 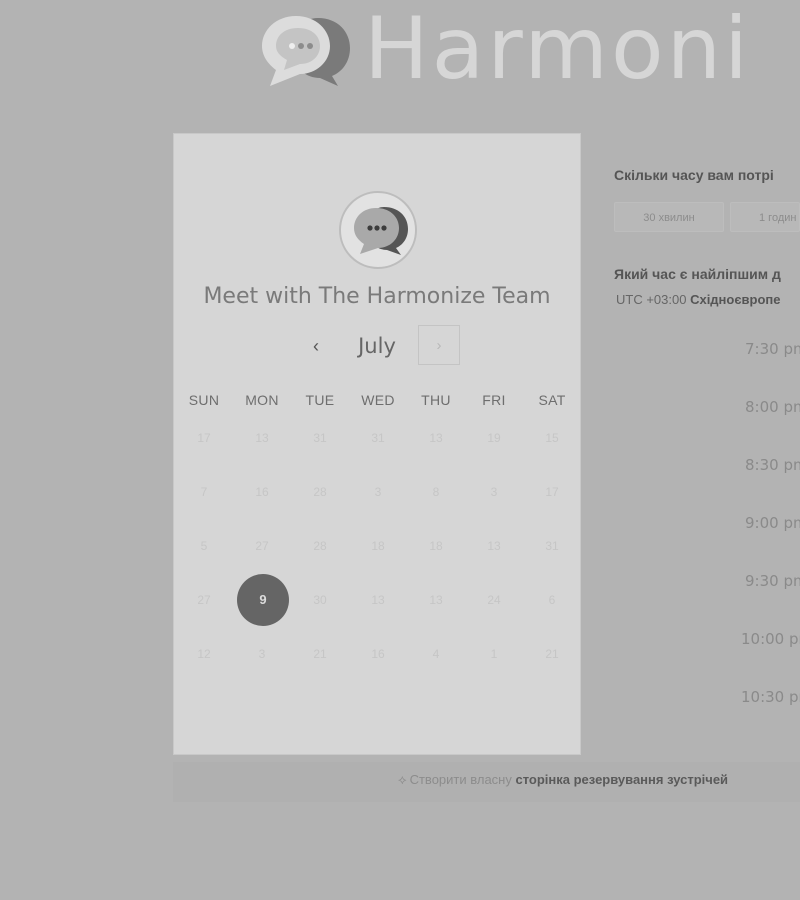 I want to click on time-slot: 9:00 pm, so click(x=772, y=523).